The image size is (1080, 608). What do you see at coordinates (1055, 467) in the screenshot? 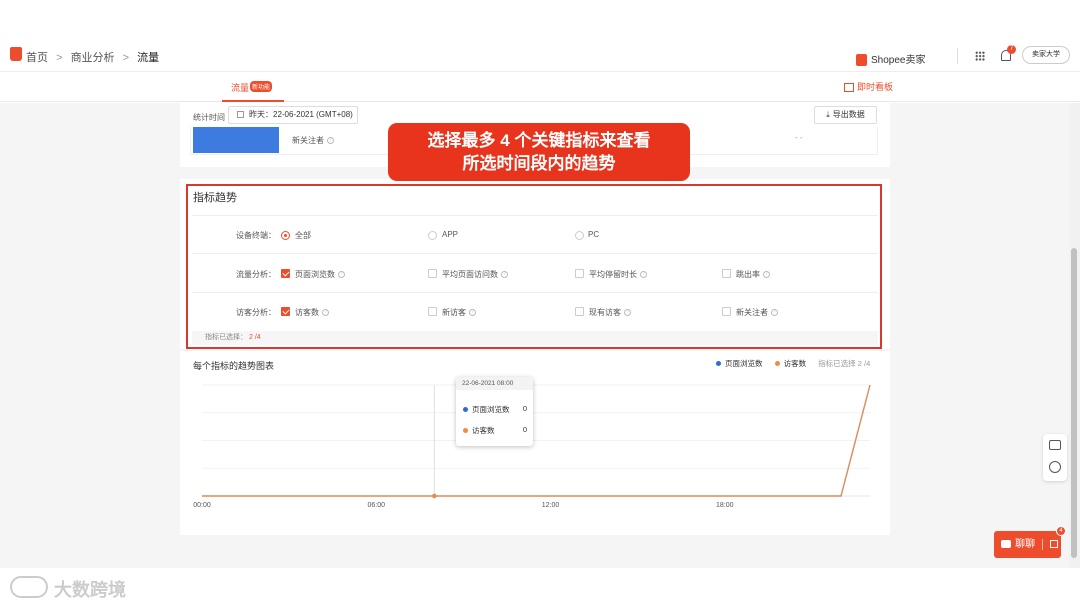
I see `customer-service-icon` at bounding box center [1055, 467].